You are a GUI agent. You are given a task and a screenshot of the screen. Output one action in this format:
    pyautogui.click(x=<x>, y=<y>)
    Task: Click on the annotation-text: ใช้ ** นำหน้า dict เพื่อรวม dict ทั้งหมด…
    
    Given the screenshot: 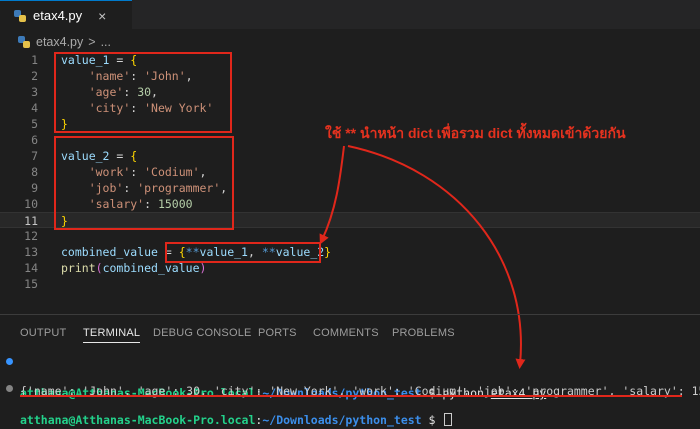 What is the action you would take?
    pyautogui.click(x=475, y=133)
    